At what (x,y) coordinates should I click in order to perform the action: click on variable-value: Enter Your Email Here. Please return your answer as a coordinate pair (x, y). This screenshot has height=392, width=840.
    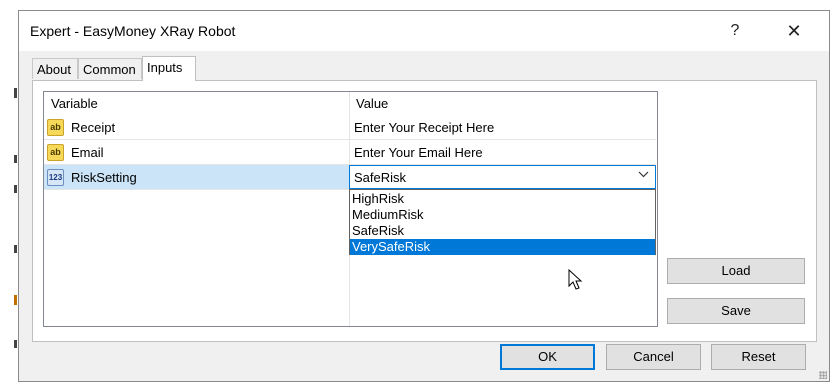
    Looking at the image, I should click on (418, 152).